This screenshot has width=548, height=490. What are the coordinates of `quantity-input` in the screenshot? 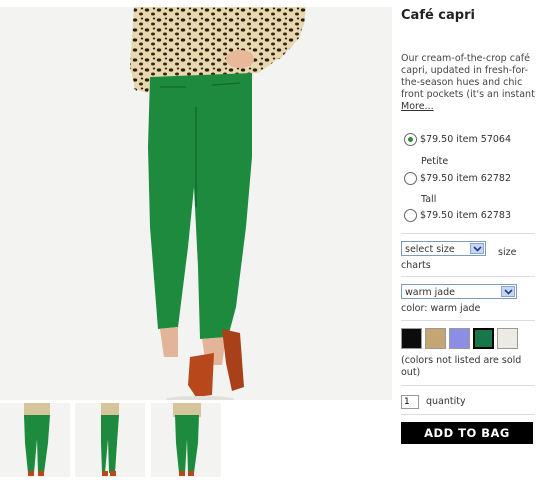 It's located at (410, 402).